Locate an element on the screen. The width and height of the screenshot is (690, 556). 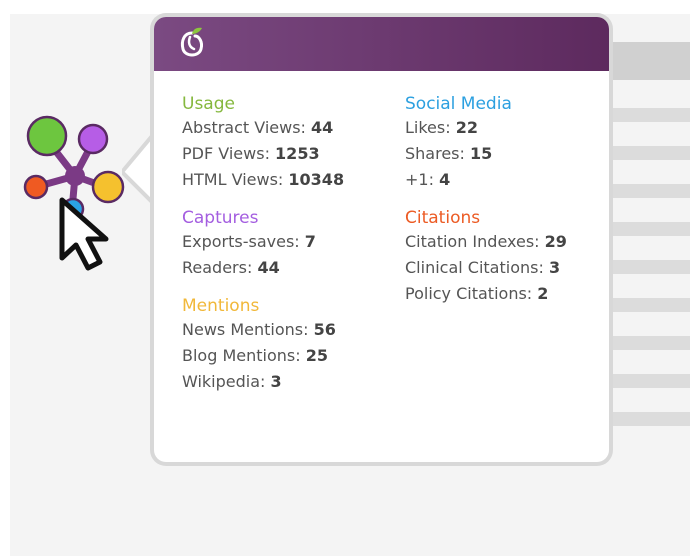
usage-title: Usage is located at coordinates (208, 104).